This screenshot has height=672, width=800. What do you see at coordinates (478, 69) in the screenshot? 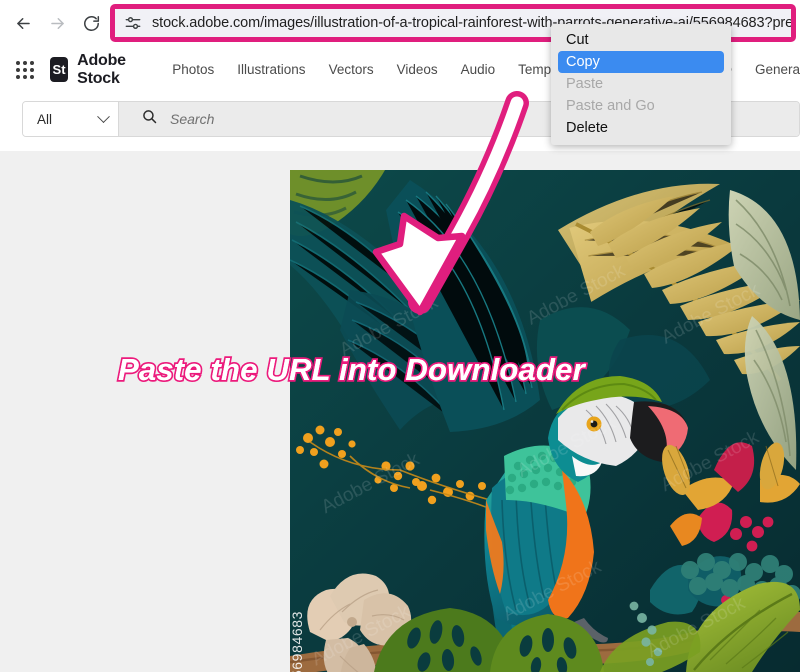
I see `nav-item-audio: Audio` at bounding box center [478, 69].